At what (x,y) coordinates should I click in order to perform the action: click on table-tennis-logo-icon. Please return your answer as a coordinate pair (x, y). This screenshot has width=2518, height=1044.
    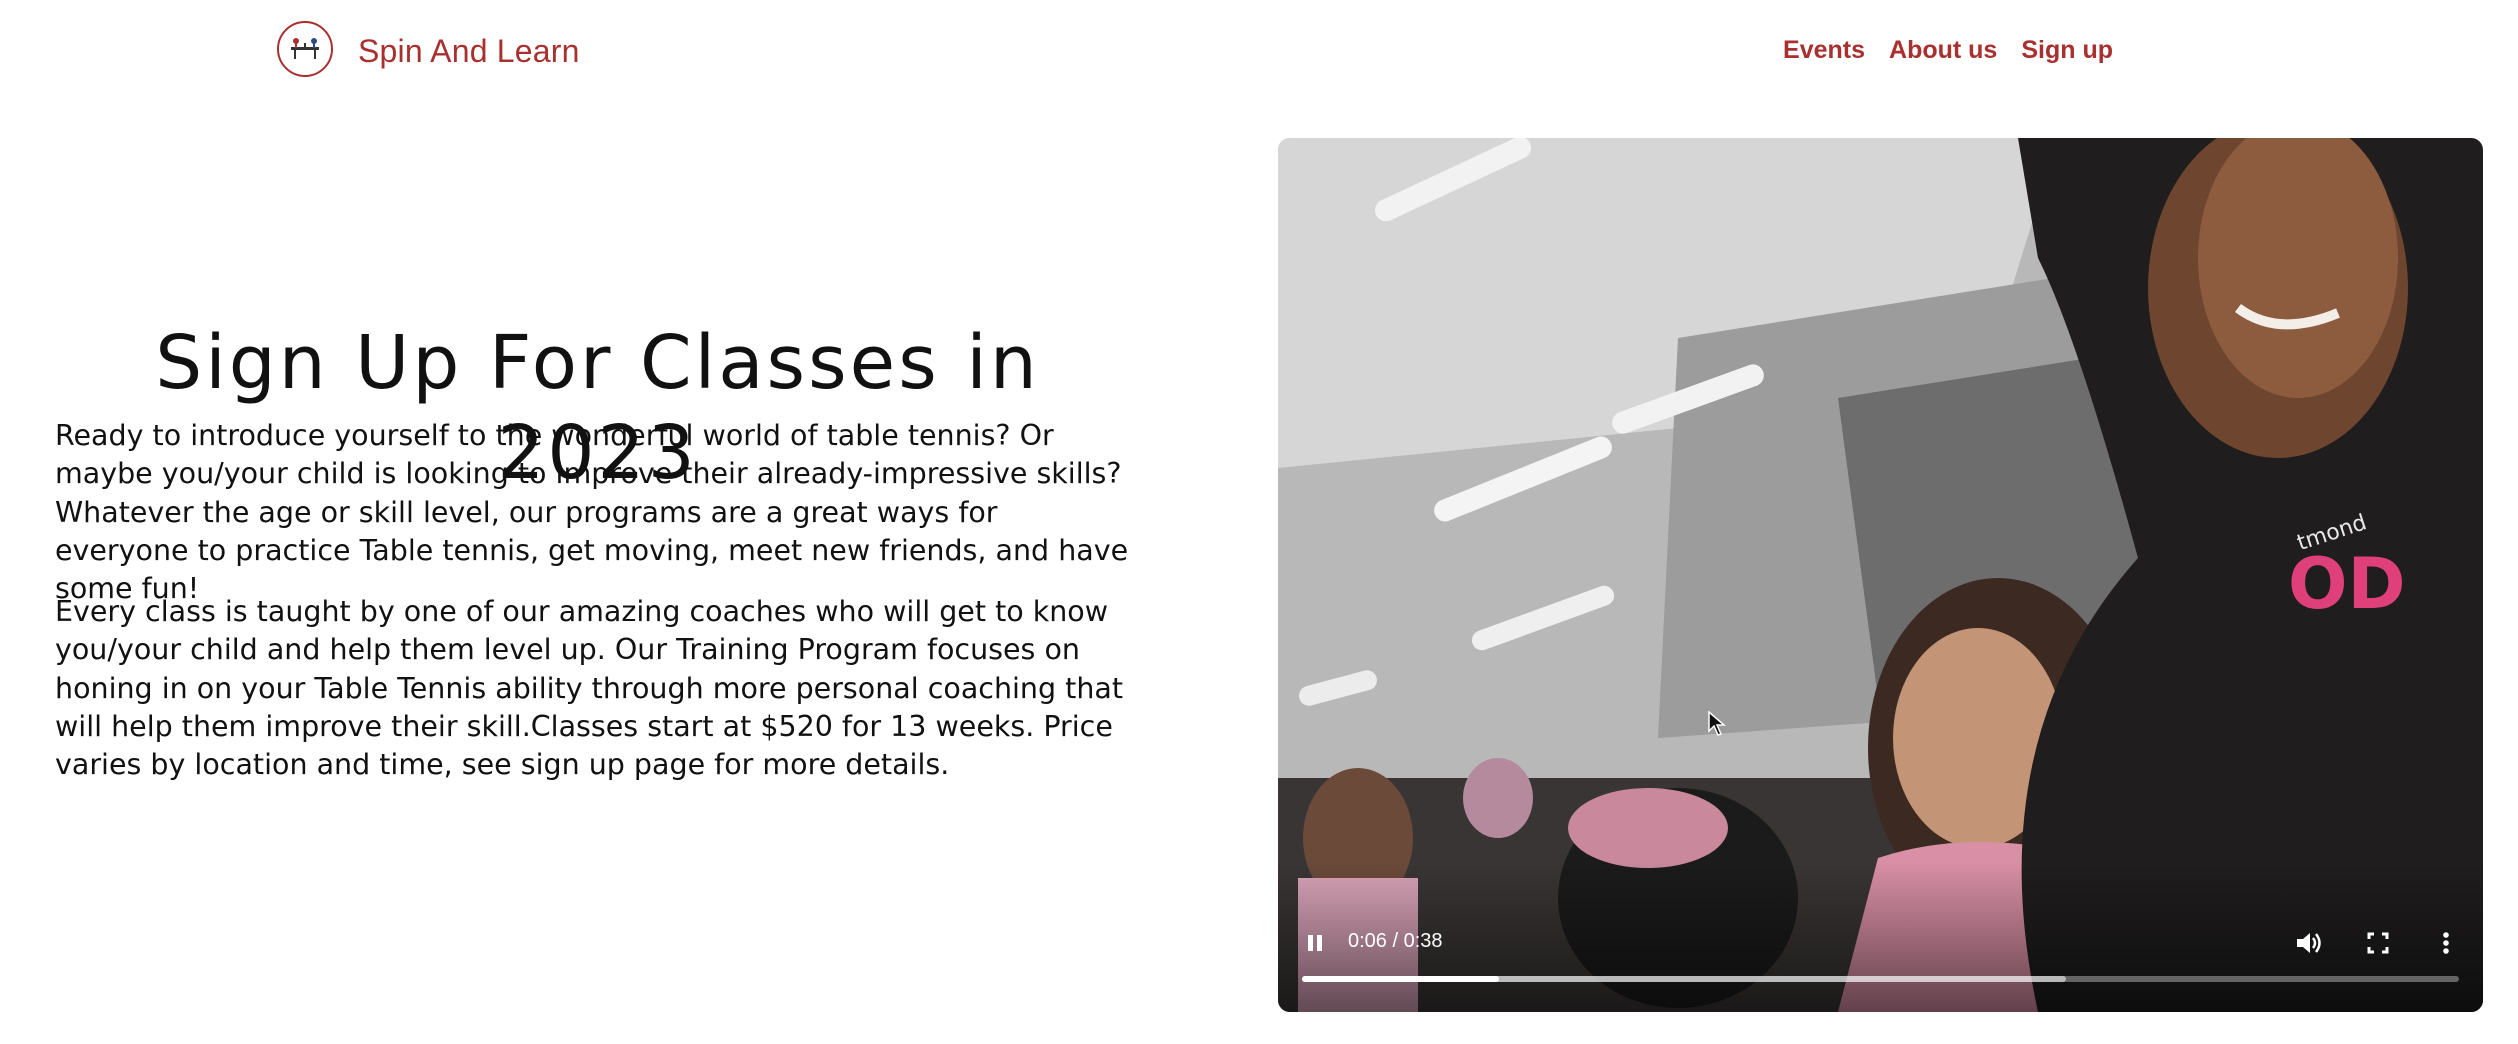
    Looking at the image, I should click on (305, 48).